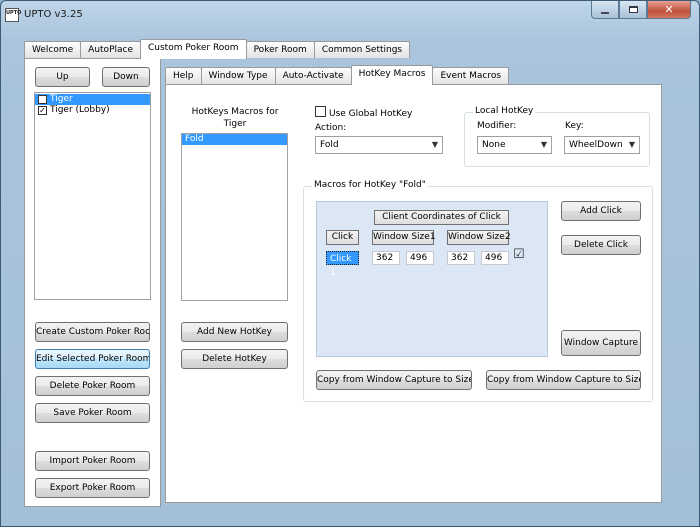  I want to click on tab-window-type: Window Type, so click(238, 75).